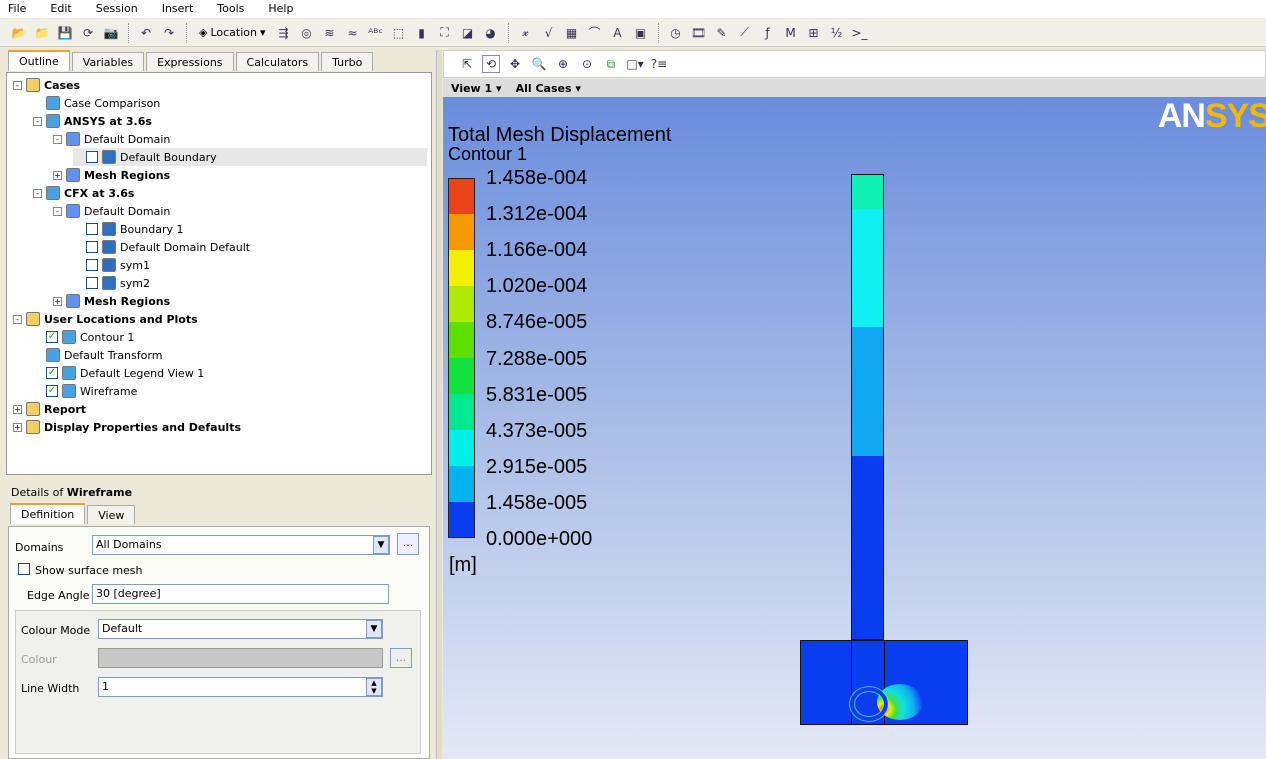 The height and width of the screenshot is (759, 1266). What do you see at coordinates (42, 33) in the screenshot?
I see `load-results-icon: 📁` at bounding box center [42, 33].